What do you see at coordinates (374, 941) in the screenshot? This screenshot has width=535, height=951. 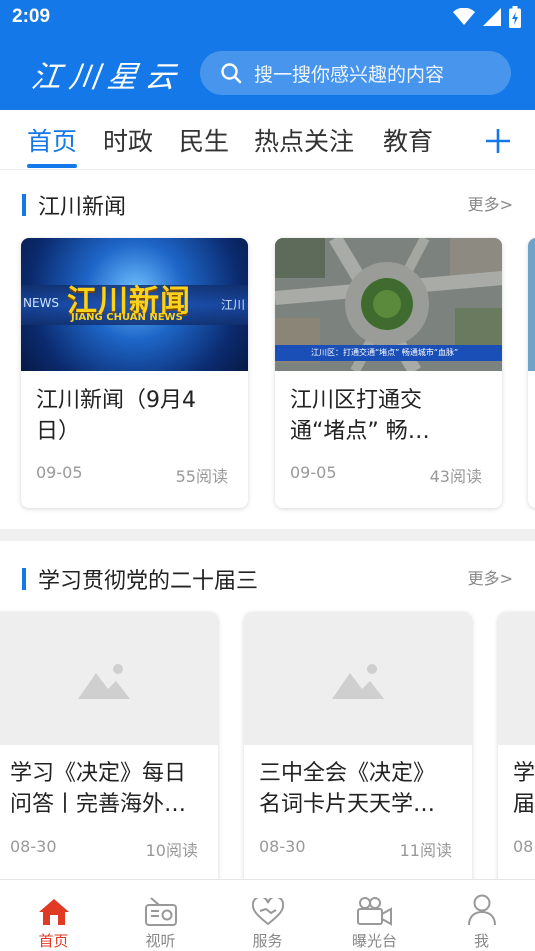 I see `nav-label: 曝光台` at bounding box center [374, 941].